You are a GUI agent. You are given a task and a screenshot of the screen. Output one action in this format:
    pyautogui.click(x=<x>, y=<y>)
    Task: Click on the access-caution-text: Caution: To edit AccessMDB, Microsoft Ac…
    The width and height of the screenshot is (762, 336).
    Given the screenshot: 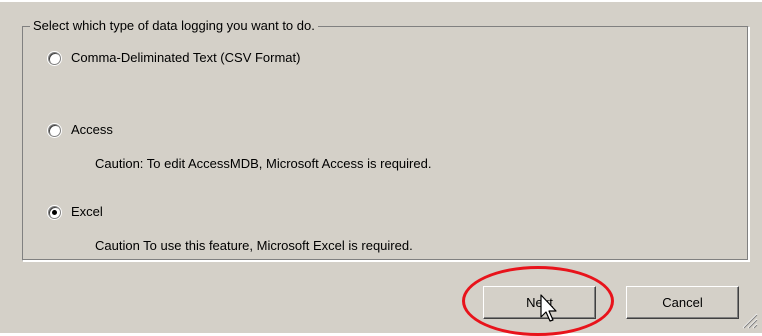 What is the action you would take?
    pyautogui.click(x=263, y=163)
    